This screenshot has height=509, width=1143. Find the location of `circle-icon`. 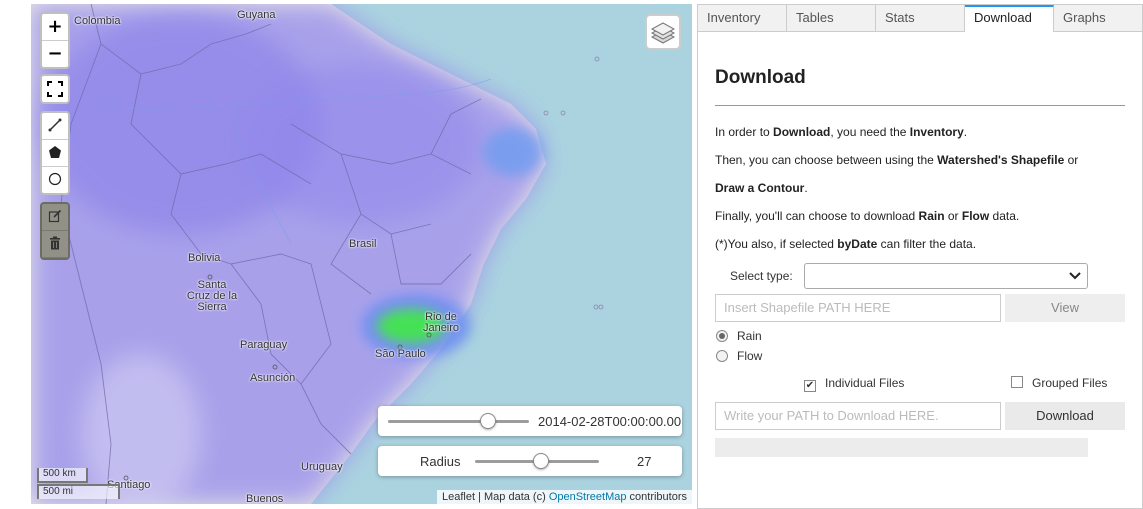

circle-icon is located at coordinates (55, 179).